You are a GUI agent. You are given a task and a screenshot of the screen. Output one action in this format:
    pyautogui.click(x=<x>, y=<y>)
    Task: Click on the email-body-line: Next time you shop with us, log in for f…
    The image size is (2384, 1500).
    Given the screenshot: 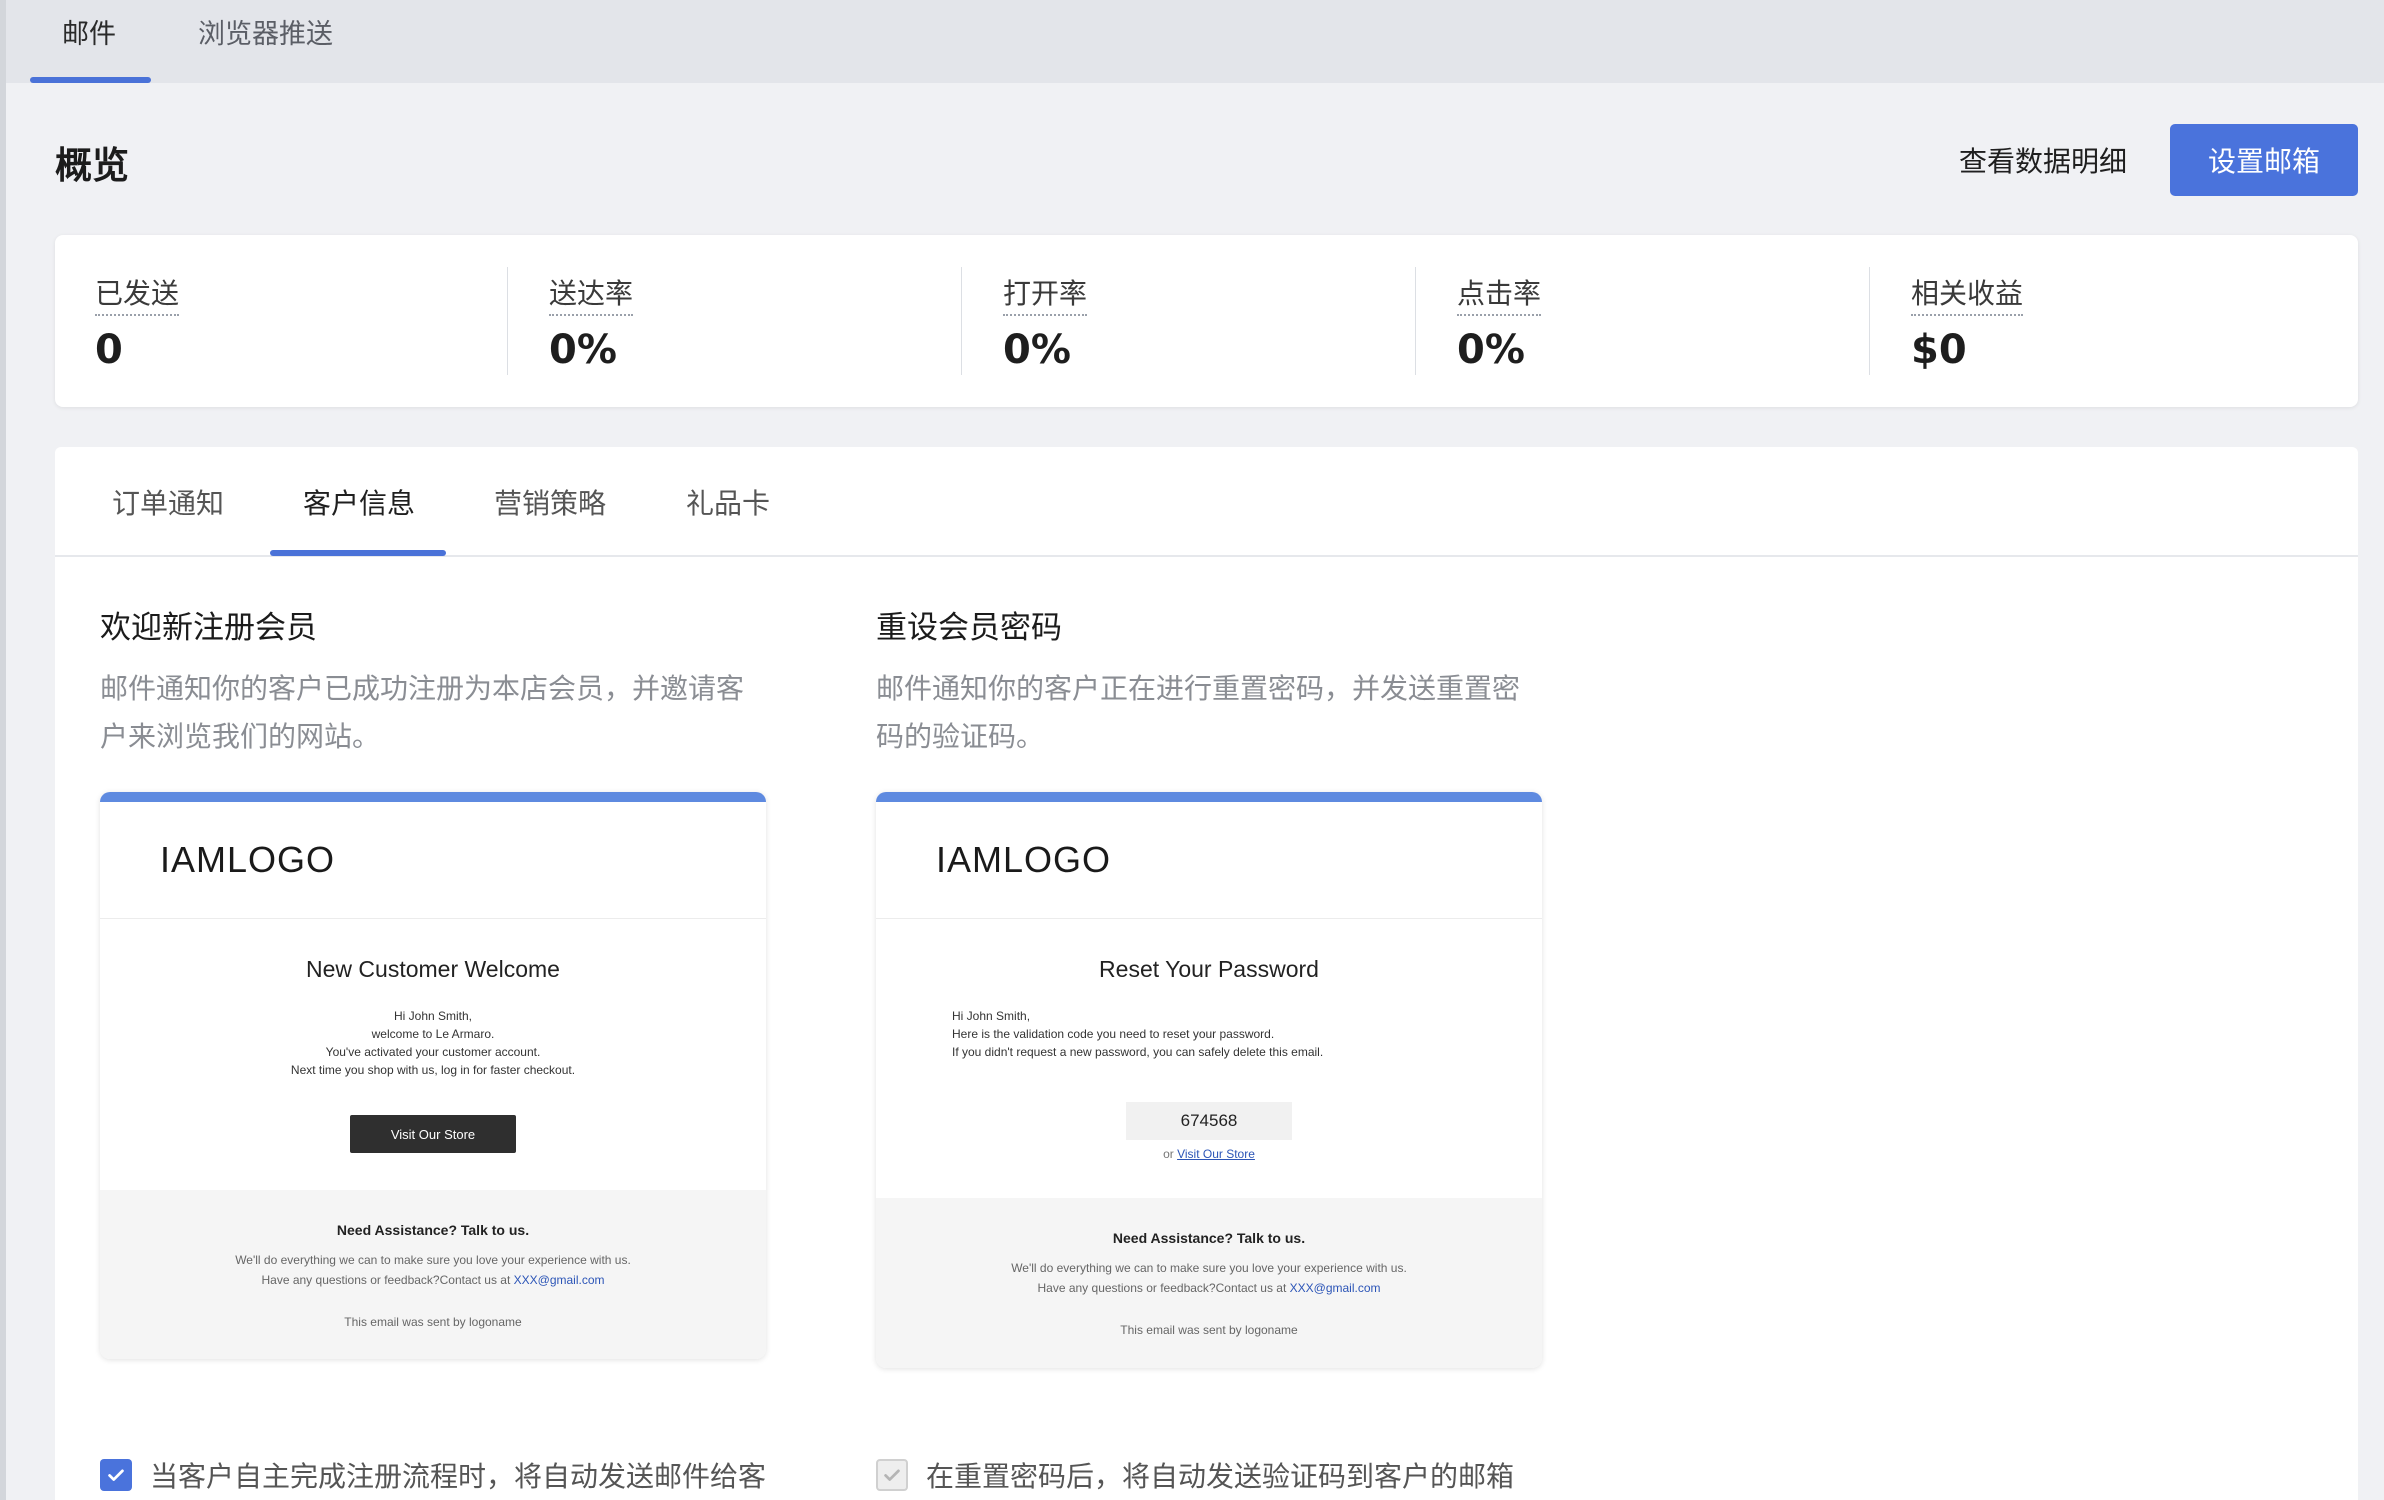 What is the action you would take?
    pyautogui.click(x=433, y=1070)
    